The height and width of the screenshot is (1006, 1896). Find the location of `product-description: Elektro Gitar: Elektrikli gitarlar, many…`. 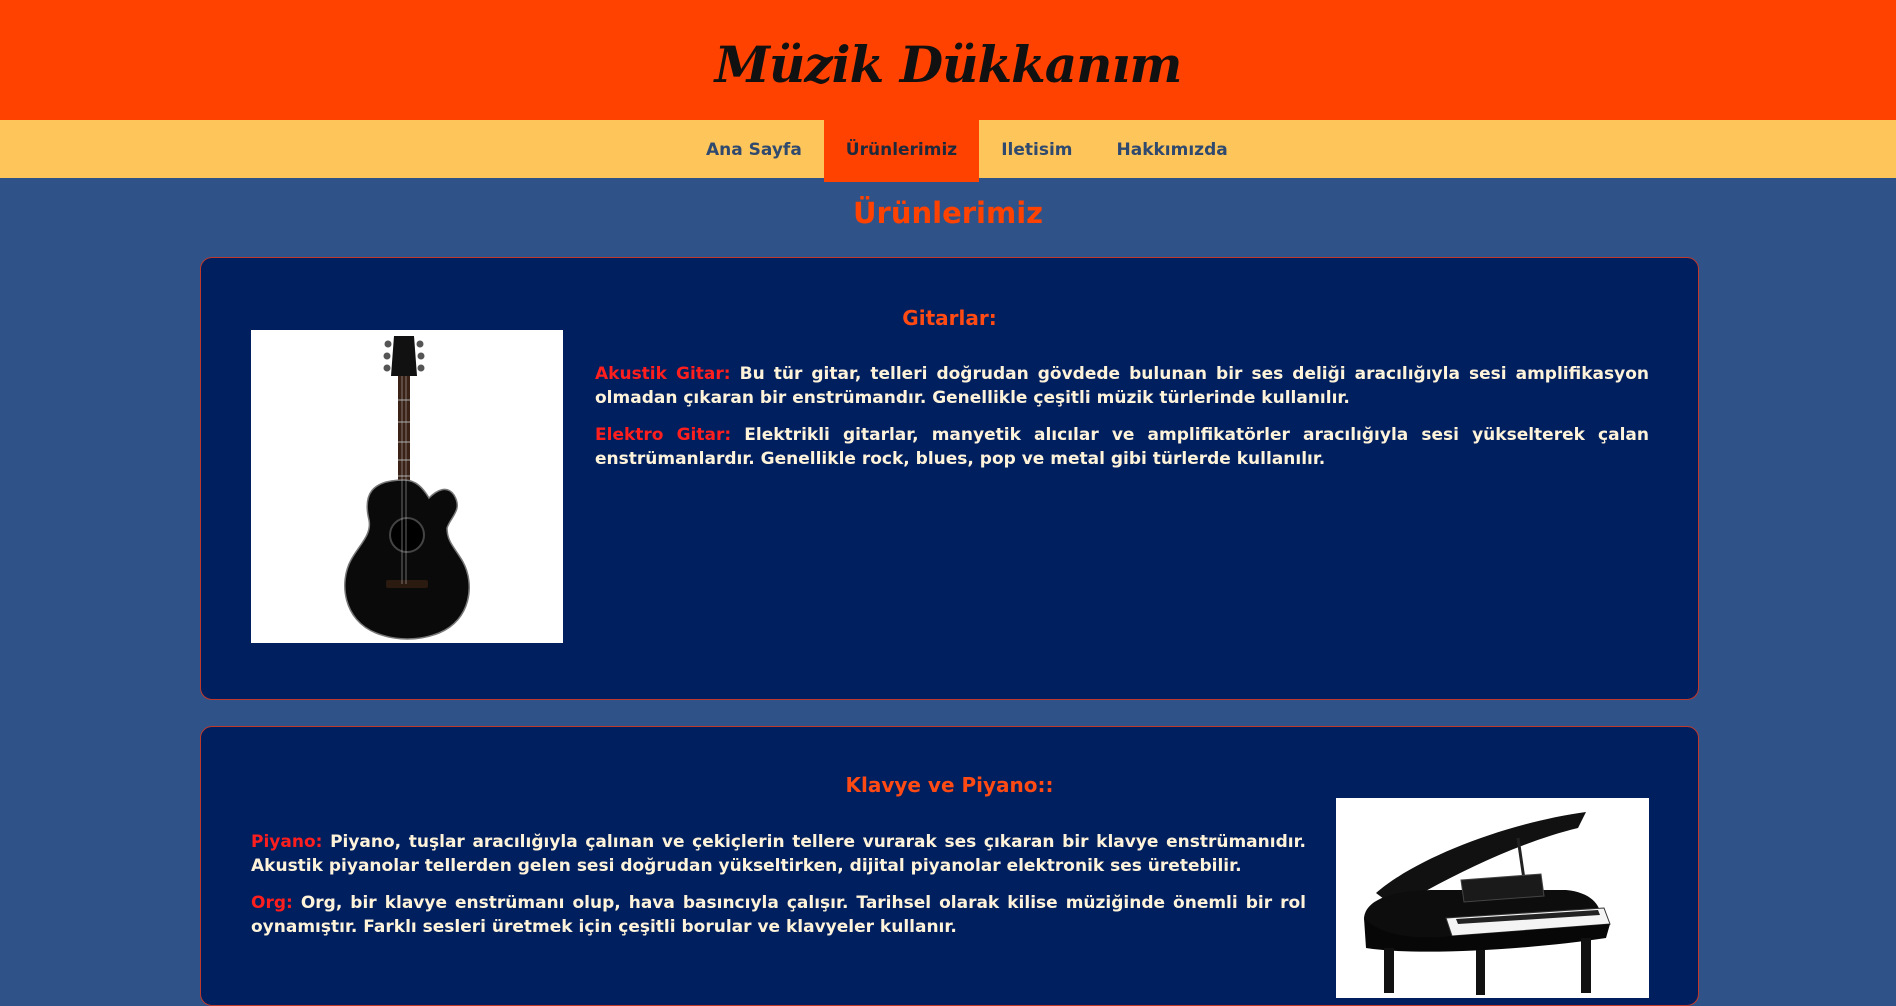

product-description: Elektro Gitar: Elektrikli gitarlar, many… is located at coordinates (1122, 447).